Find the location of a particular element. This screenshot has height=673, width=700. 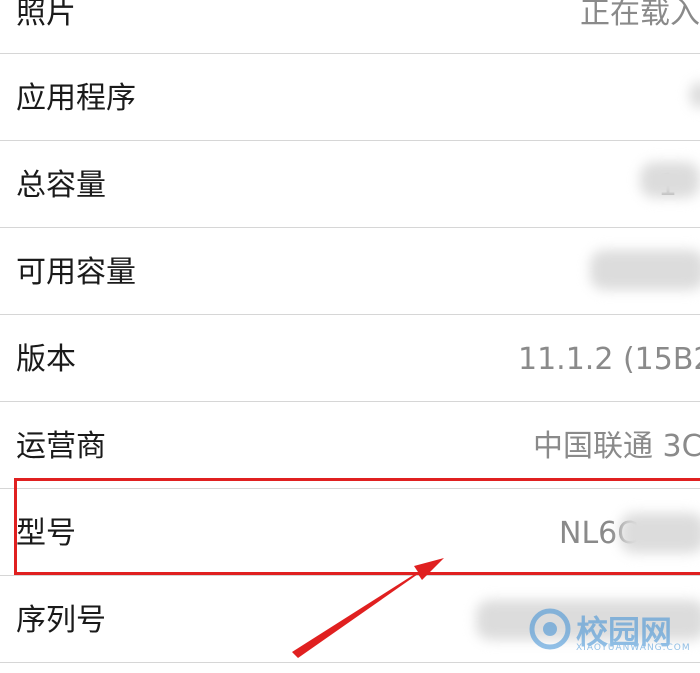

watermark-logo-icon is located at coordinates (550, 629).